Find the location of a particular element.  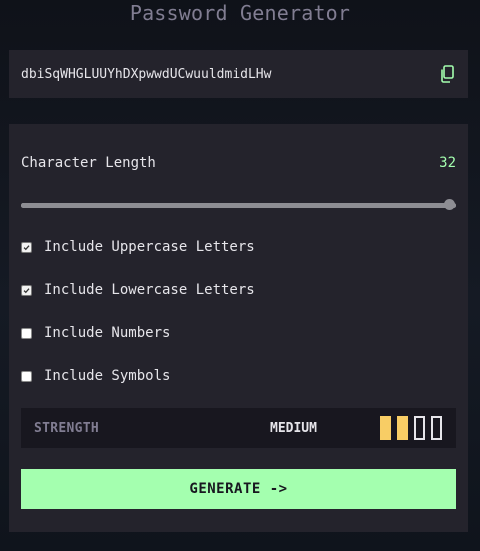

strength-meter: STRENGTH MEDIUM is located at coordinates (238, 428).